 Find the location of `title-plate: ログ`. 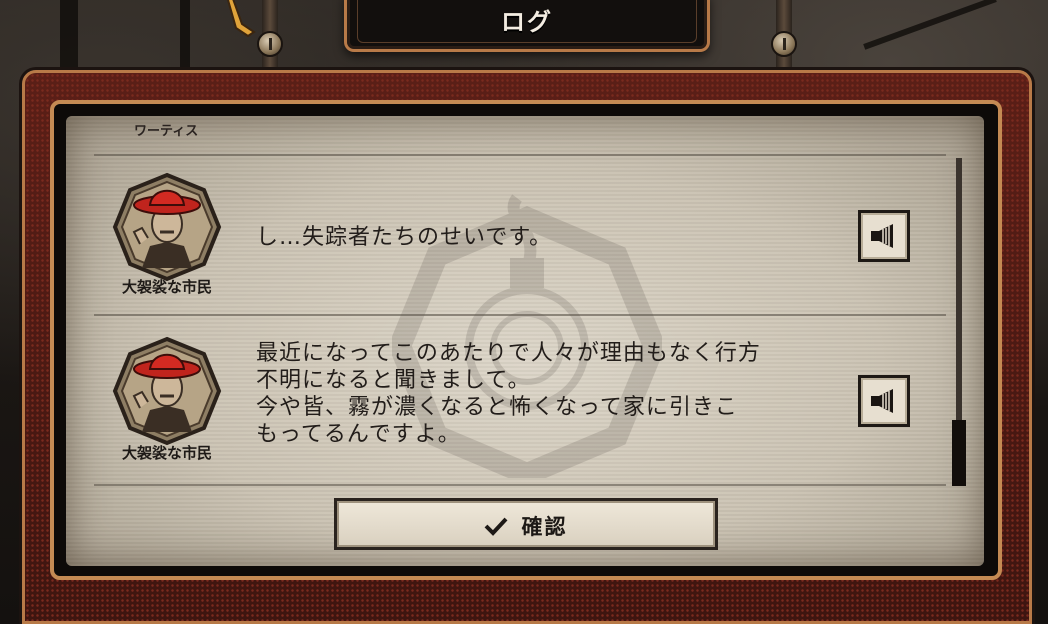

title-plate: ログ is located at coordinates (527, 26).